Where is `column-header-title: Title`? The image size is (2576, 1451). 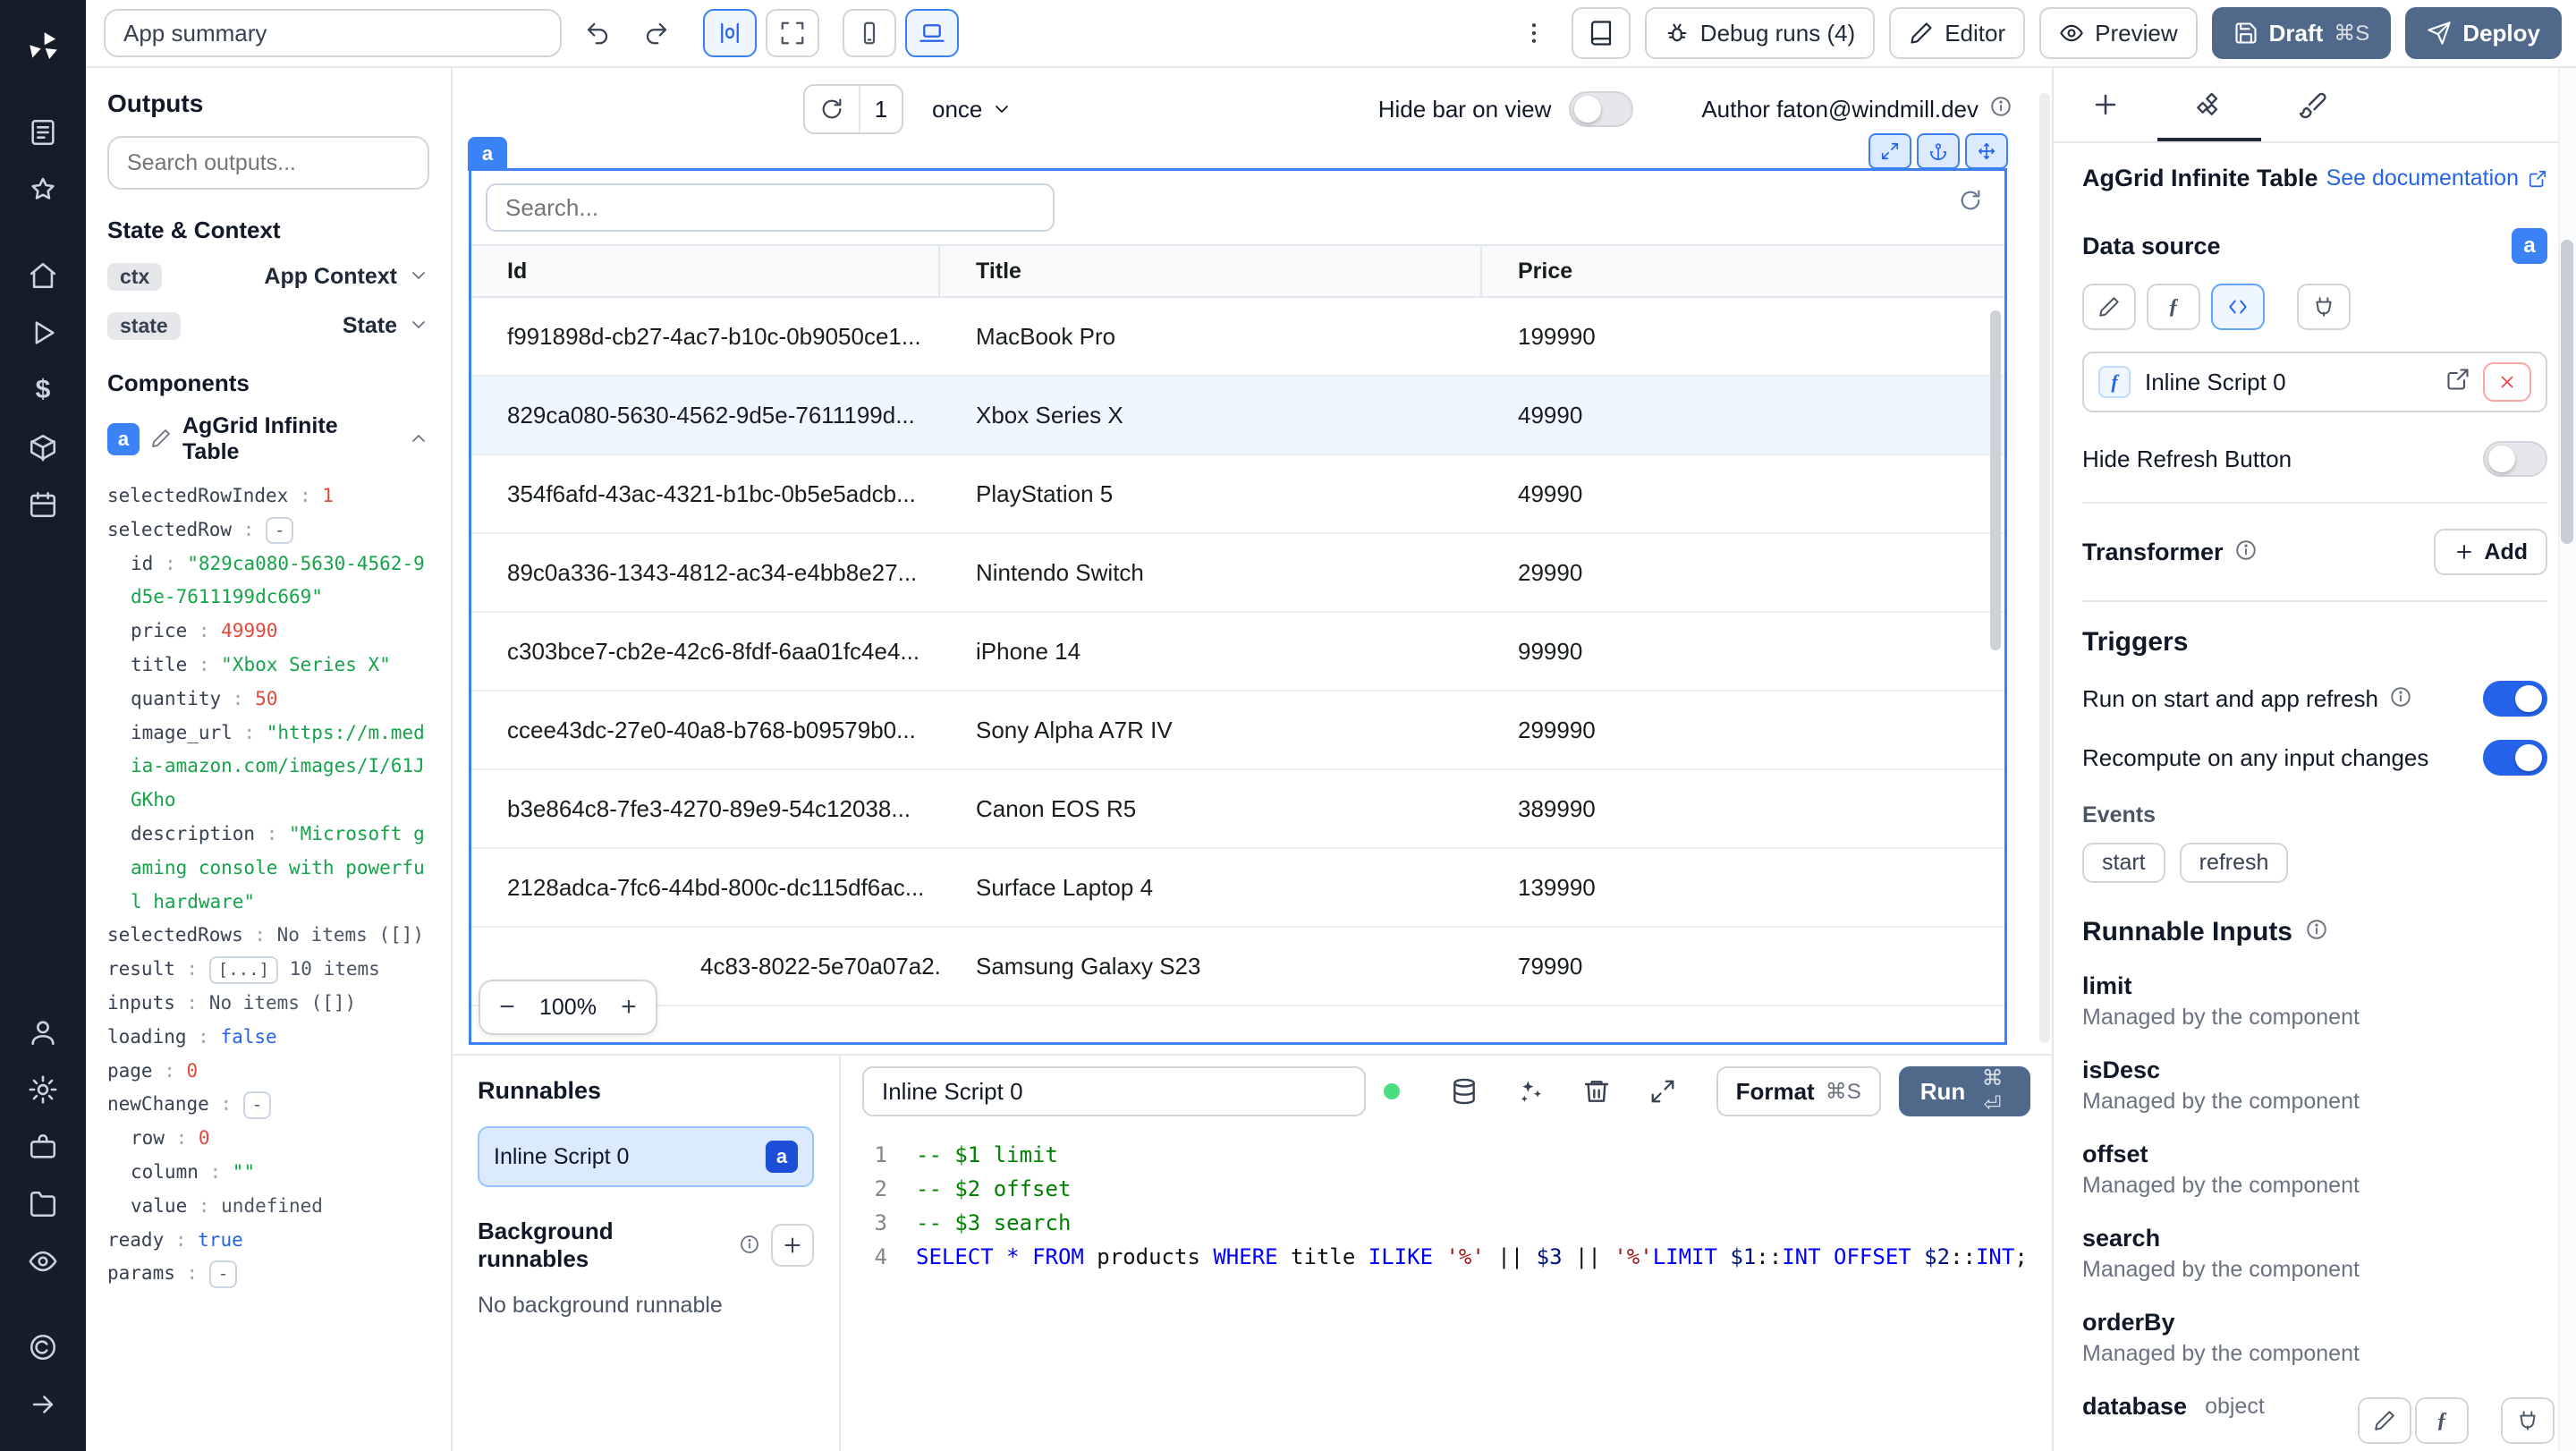 column-header-title: Title is located at coordinates (1211, 271).